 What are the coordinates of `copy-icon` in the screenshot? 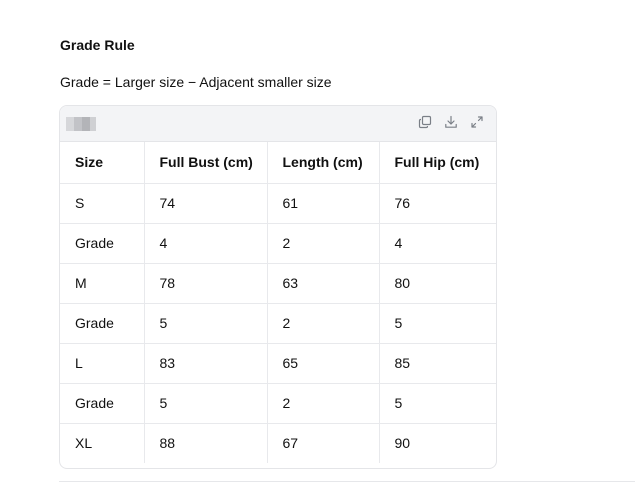 It's located at (425, 122).